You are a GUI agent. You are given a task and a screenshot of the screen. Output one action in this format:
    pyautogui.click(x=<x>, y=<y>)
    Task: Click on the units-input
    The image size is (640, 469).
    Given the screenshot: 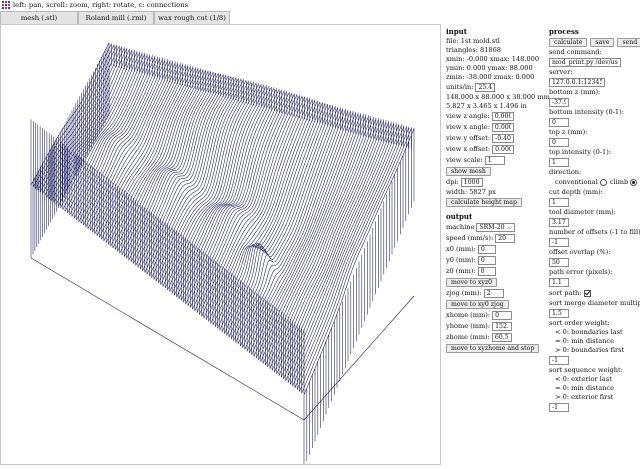 What is the action you would take?
    pyautogui.click(x=485, y=87)
    